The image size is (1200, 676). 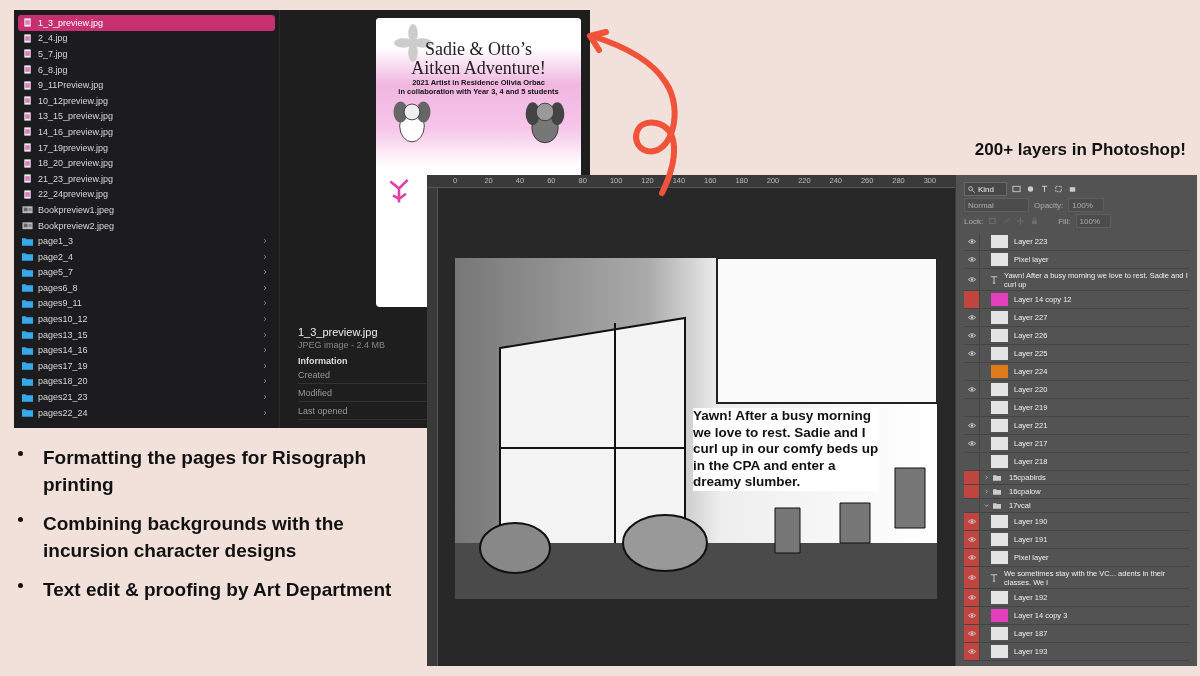 What do you see at coordinates (146, 319) in the screenshot?
I see `file-list-item: pages10_12` at bounding box center [146, 319].